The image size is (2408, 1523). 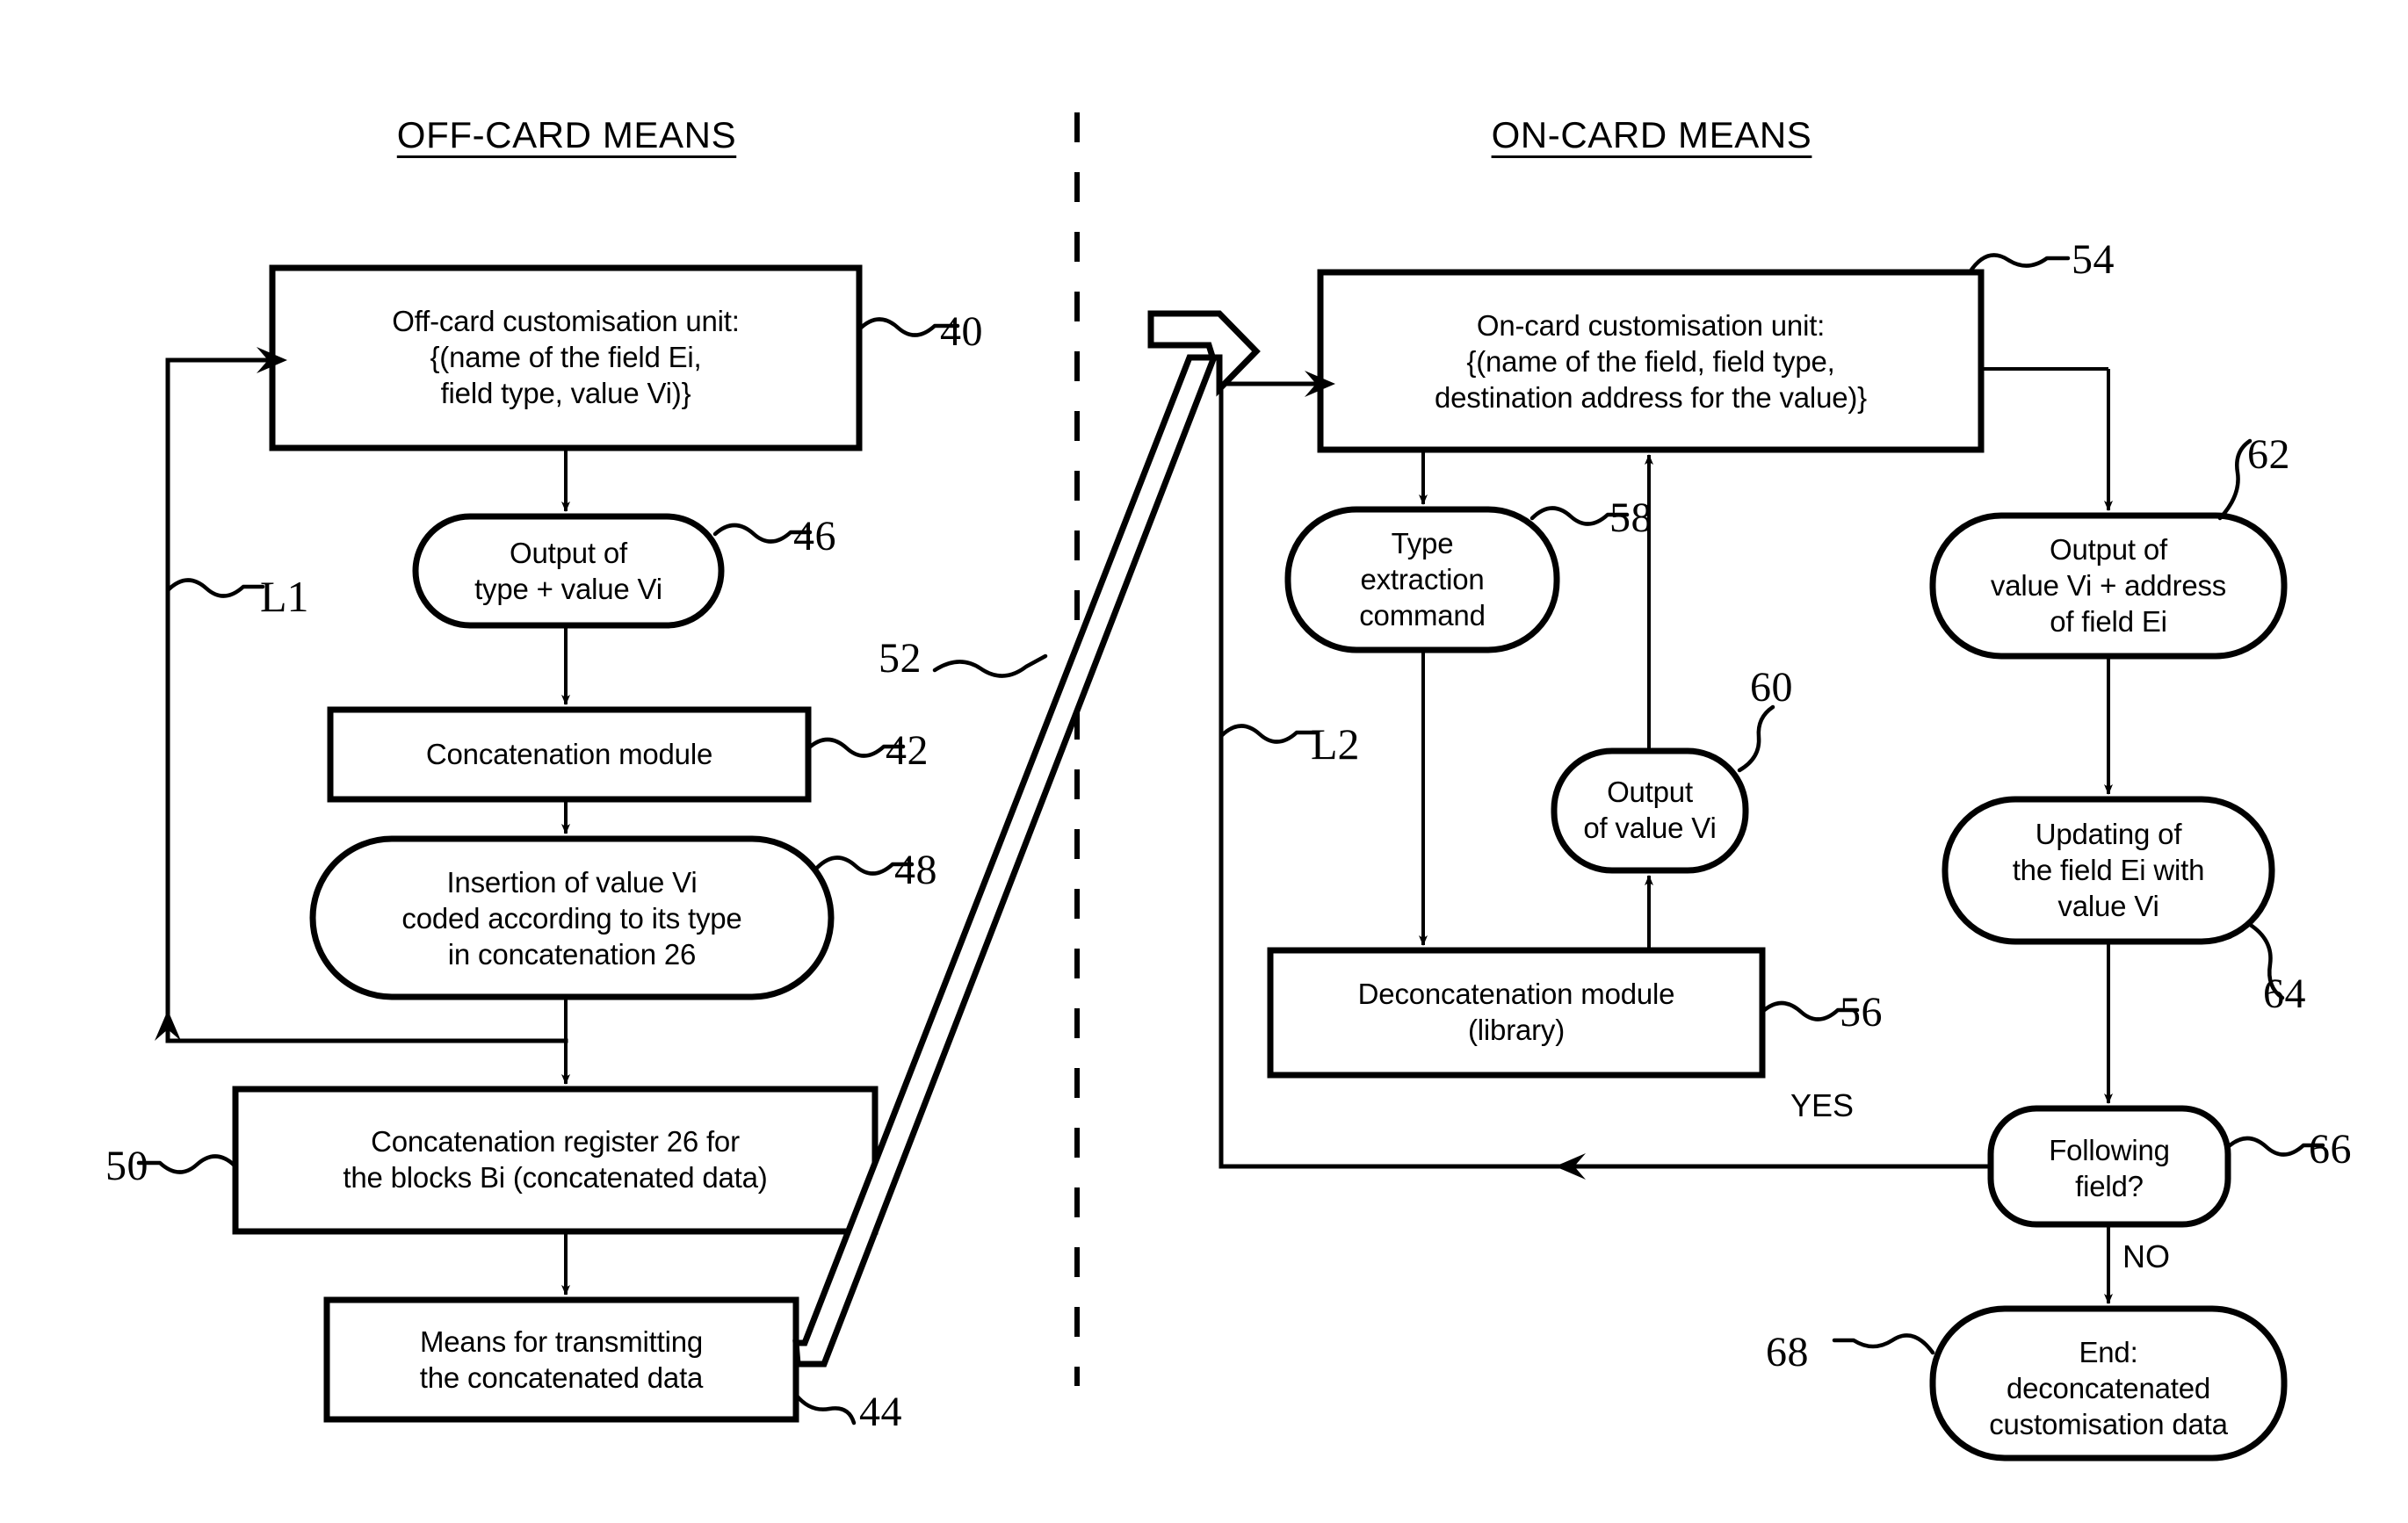 I want to click on node-shape-deconcatenation-module, so click(x=1517, y=1013).